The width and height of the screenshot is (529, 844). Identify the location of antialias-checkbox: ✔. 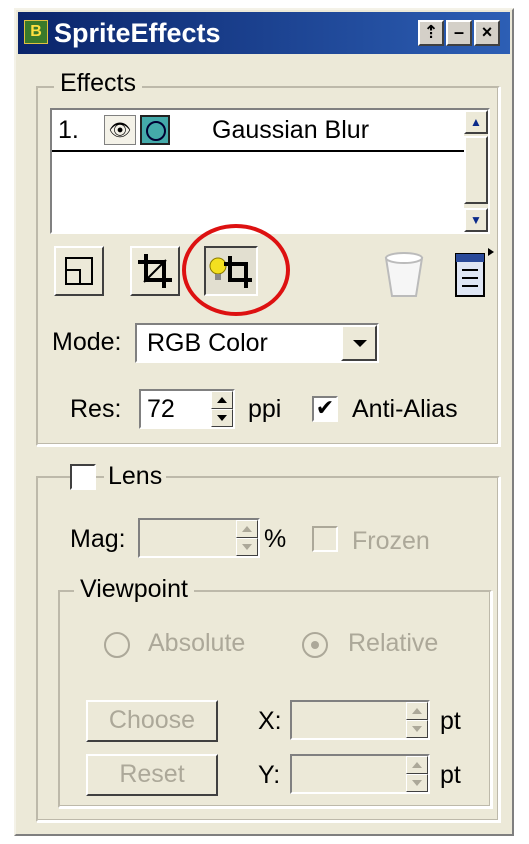
(325, 409).